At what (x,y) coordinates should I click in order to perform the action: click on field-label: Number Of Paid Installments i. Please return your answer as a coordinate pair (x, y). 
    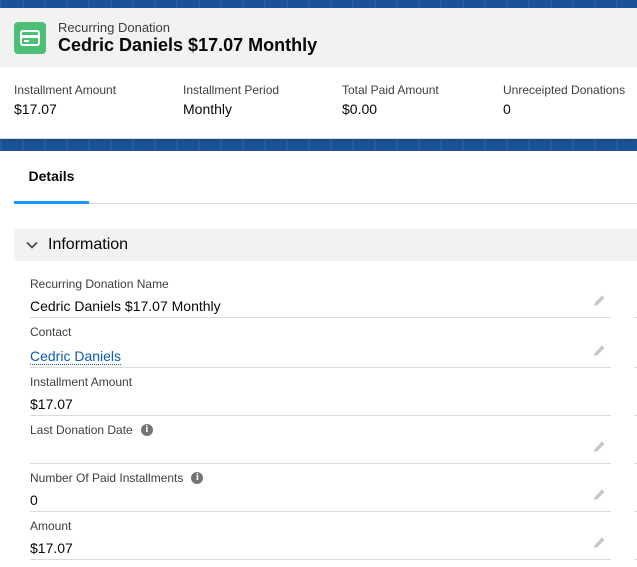
    Looking at the image, I should click on (117, 478).